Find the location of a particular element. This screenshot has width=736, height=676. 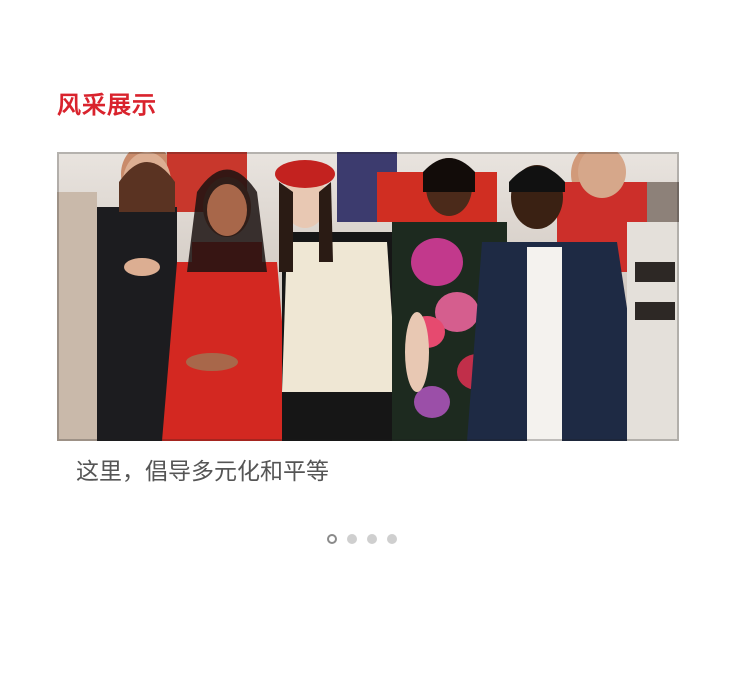

section-title: 风采展示 is located at coordinates (107, 105).